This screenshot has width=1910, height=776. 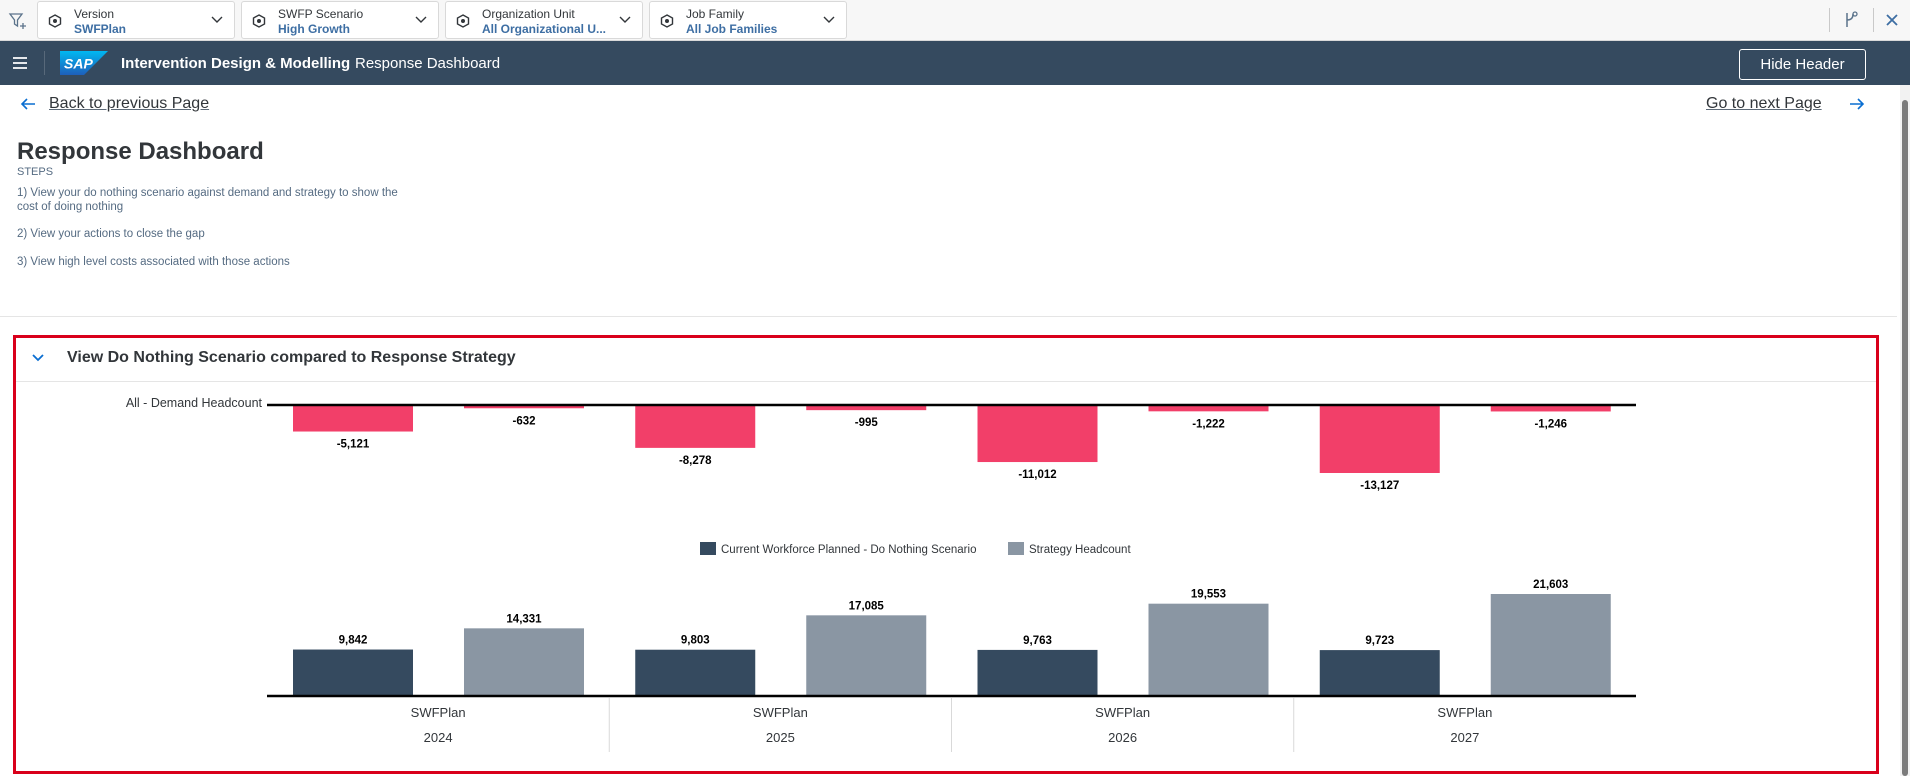 I want to click on filter-label: Version, so click(x=94, y=14).